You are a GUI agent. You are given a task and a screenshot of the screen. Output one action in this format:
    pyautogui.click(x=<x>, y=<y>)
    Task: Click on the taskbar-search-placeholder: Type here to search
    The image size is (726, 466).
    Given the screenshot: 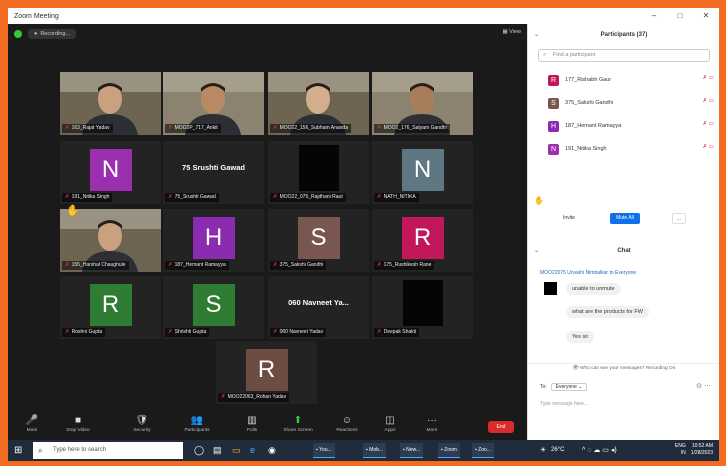 What is the action you would take?
    pyautogui.click(x=80, y=450)
    